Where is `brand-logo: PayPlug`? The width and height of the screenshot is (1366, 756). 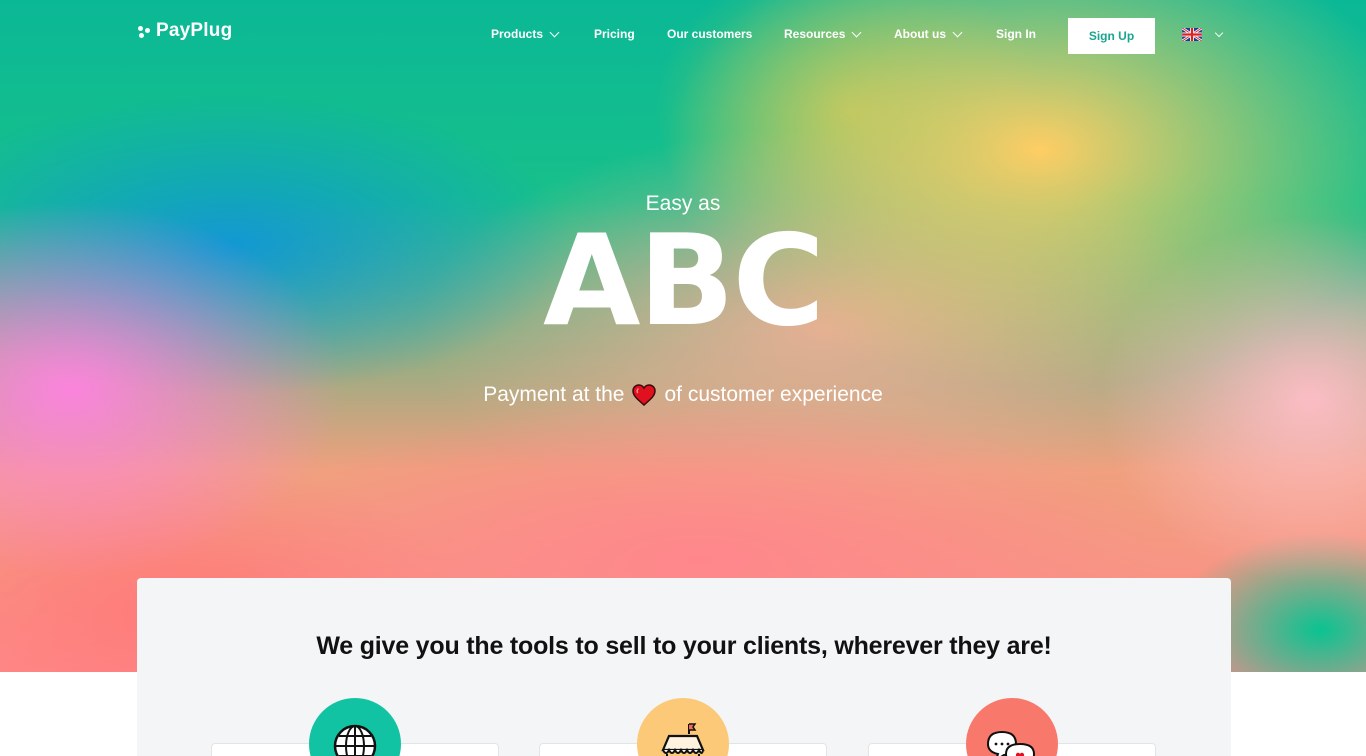
brand-logo: PayPlug is located at coordinates (185, 31).